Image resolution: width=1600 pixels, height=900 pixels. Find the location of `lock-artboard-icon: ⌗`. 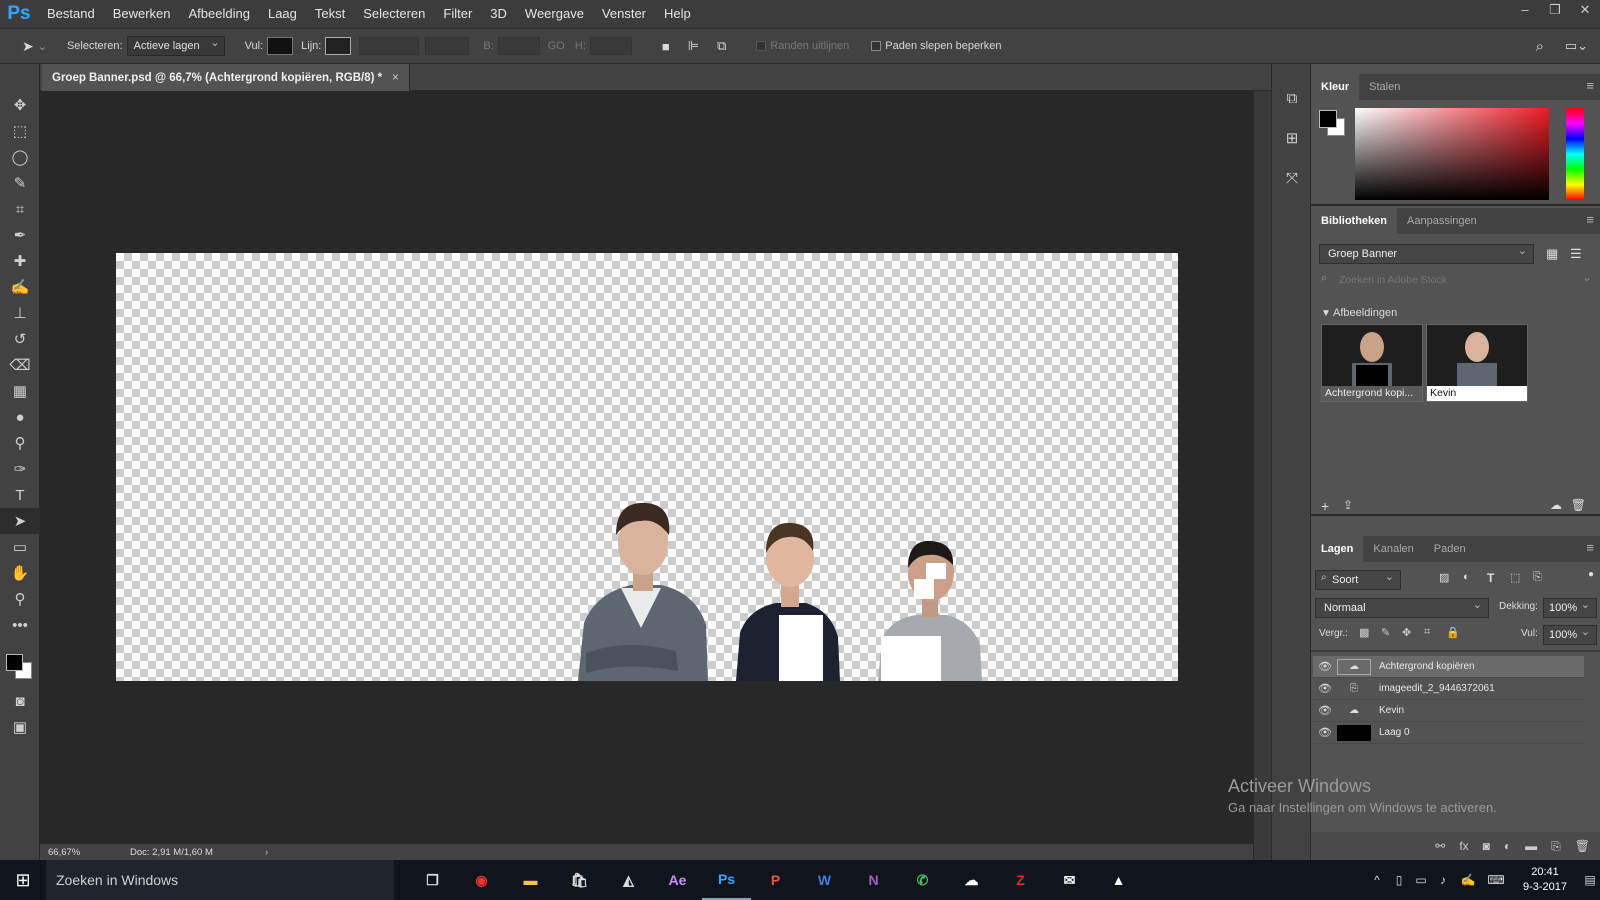

lock-artboard-icon: ⌗ is located at coordinates (1427, 632).